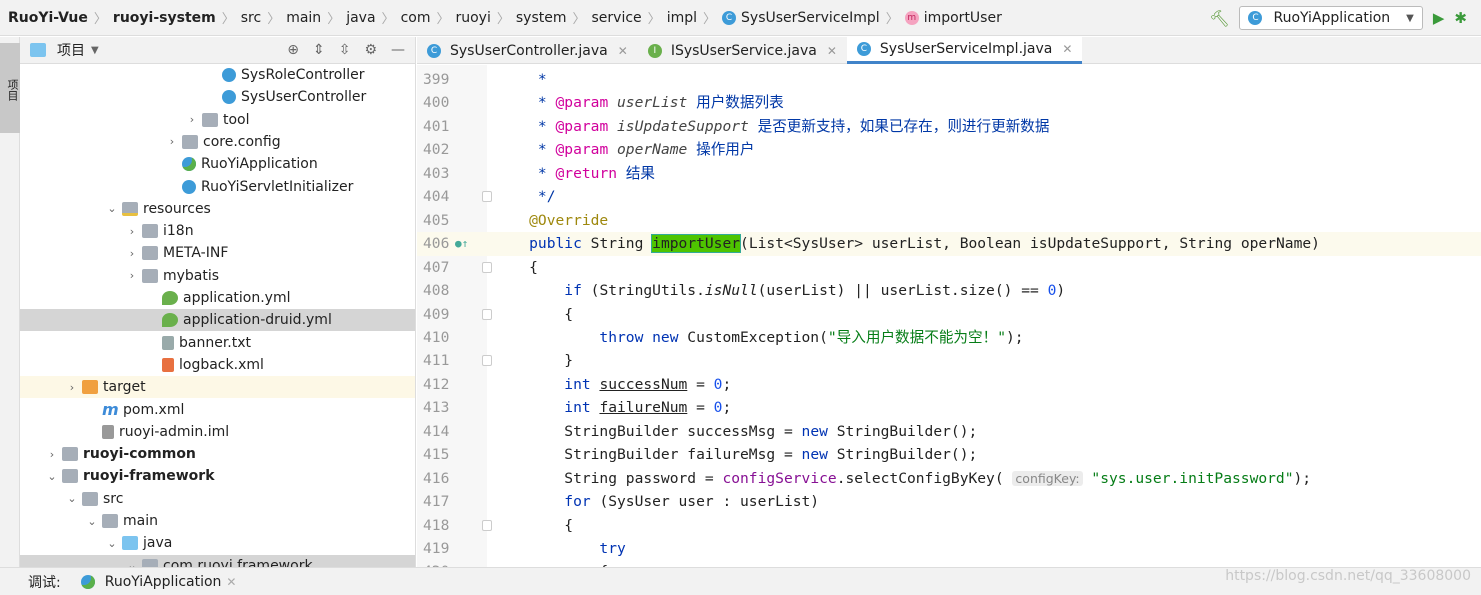 This screenshot has height=595, width=1481. I want to click on code-line: 405 @Override, so click(949, 220).